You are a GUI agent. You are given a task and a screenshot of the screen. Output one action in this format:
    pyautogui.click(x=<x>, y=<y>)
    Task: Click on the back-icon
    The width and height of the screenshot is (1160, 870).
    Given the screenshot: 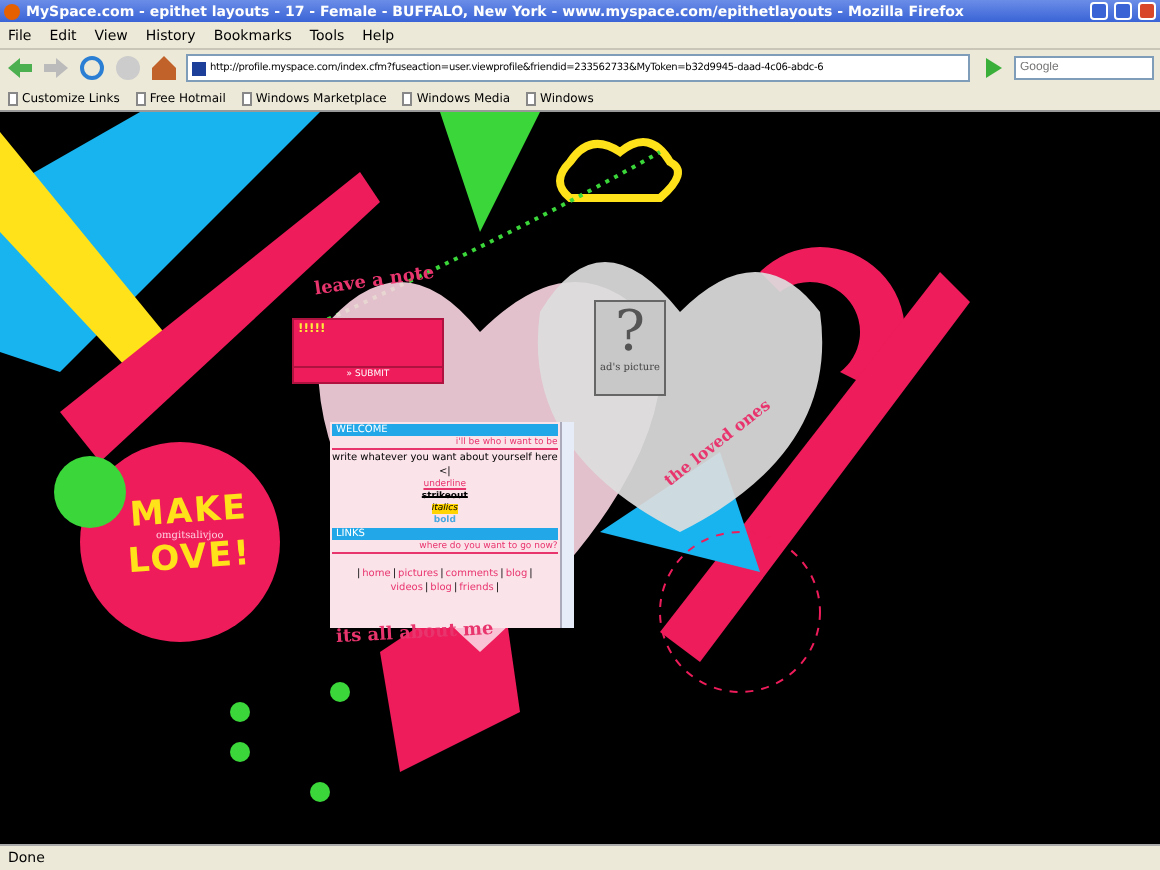 What is the action you would take?
    pyautogui.click(x=20, y=68)
    